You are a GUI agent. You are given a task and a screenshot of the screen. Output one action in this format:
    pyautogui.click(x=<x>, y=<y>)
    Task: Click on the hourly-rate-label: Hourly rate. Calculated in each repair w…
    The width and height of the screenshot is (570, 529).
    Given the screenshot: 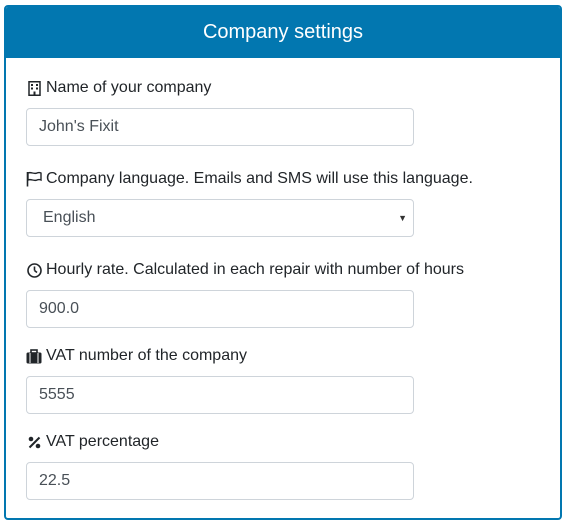 What is the action you would take?
    pyautogui.click(x=245, y=270)
    